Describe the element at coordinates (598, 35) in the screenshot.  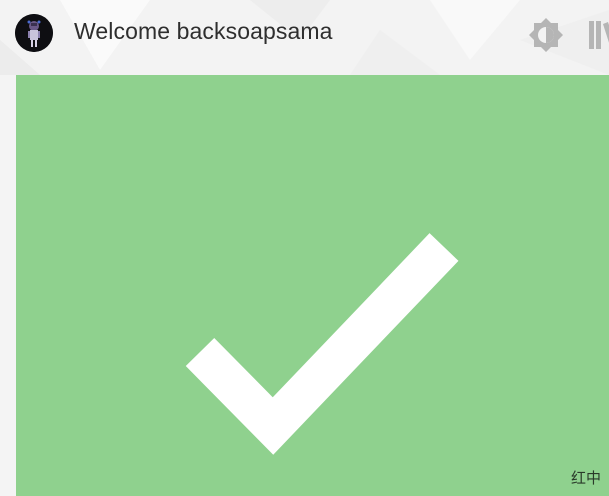
I see `library-icon` at that location.